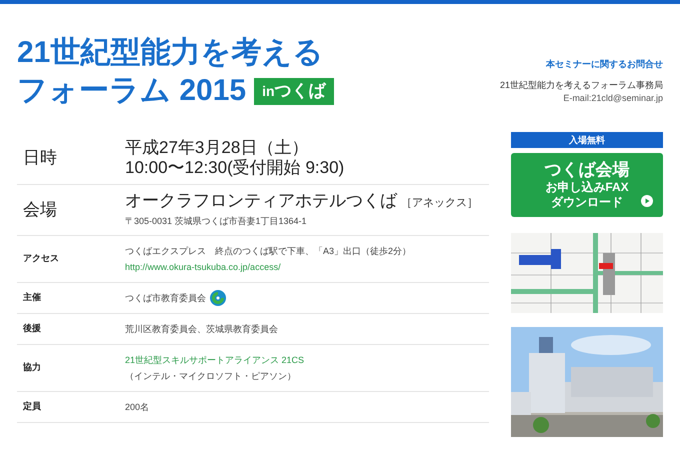 The width and height of the screenshot is (680, 459). I want to click on detail-text: 〒305-0031 茨城県つくば市吾妻1丁目1364-1, so click(216, 221).